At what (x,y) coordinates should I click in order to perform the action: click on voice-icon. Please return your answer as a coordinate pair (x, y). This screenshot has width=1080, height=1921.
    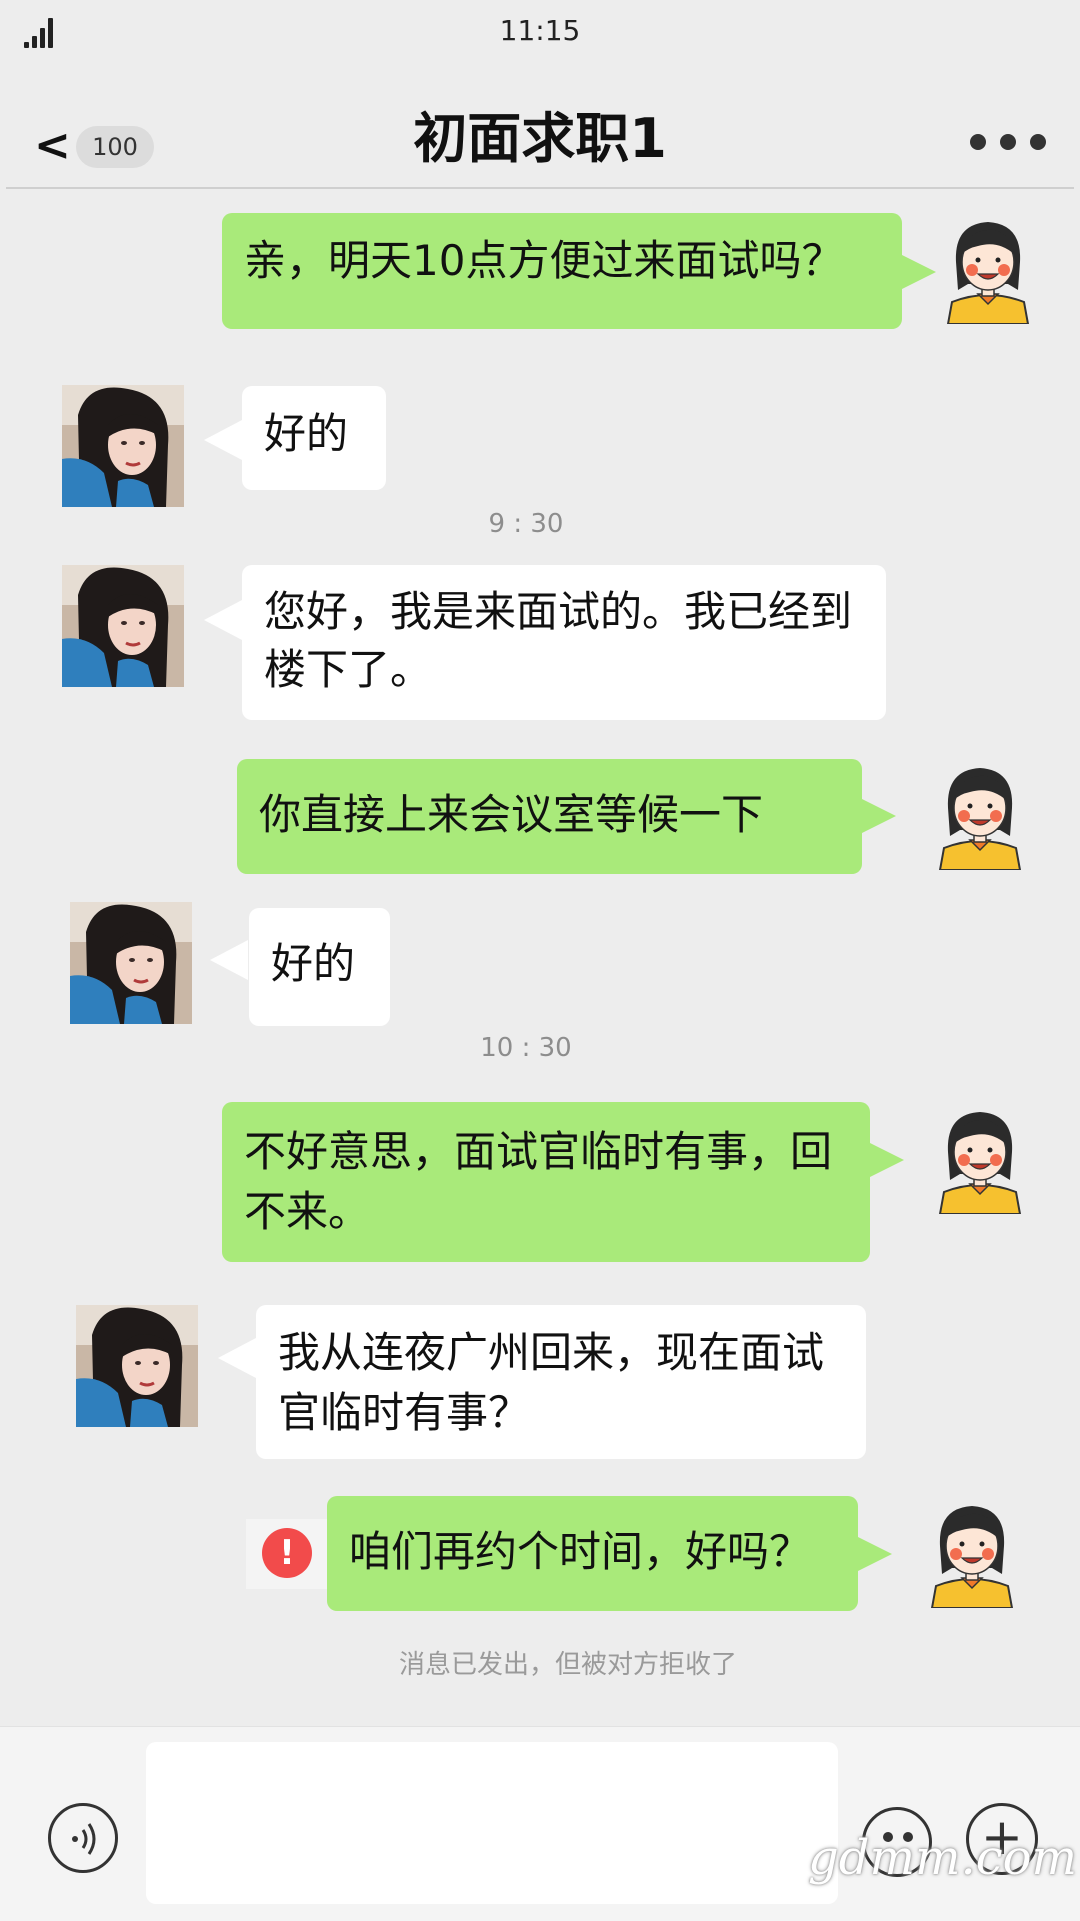
    Looking at the image, I should click on (84, 1839).